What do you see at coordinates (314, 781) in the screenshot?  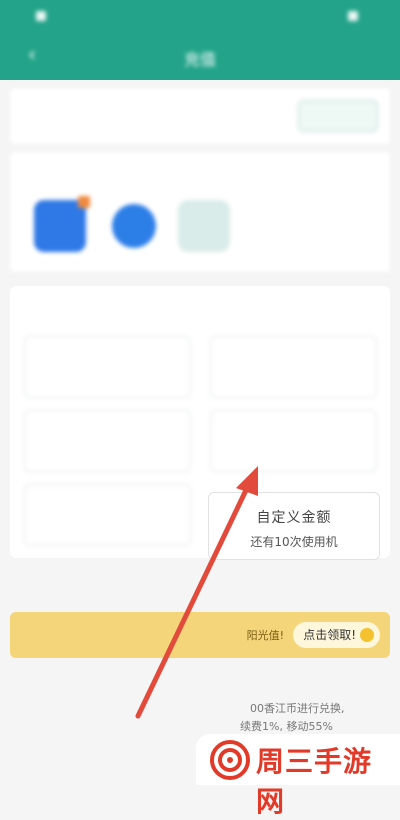 I see `watermark-text: 周三手游网` at bounding box center [314, 781].